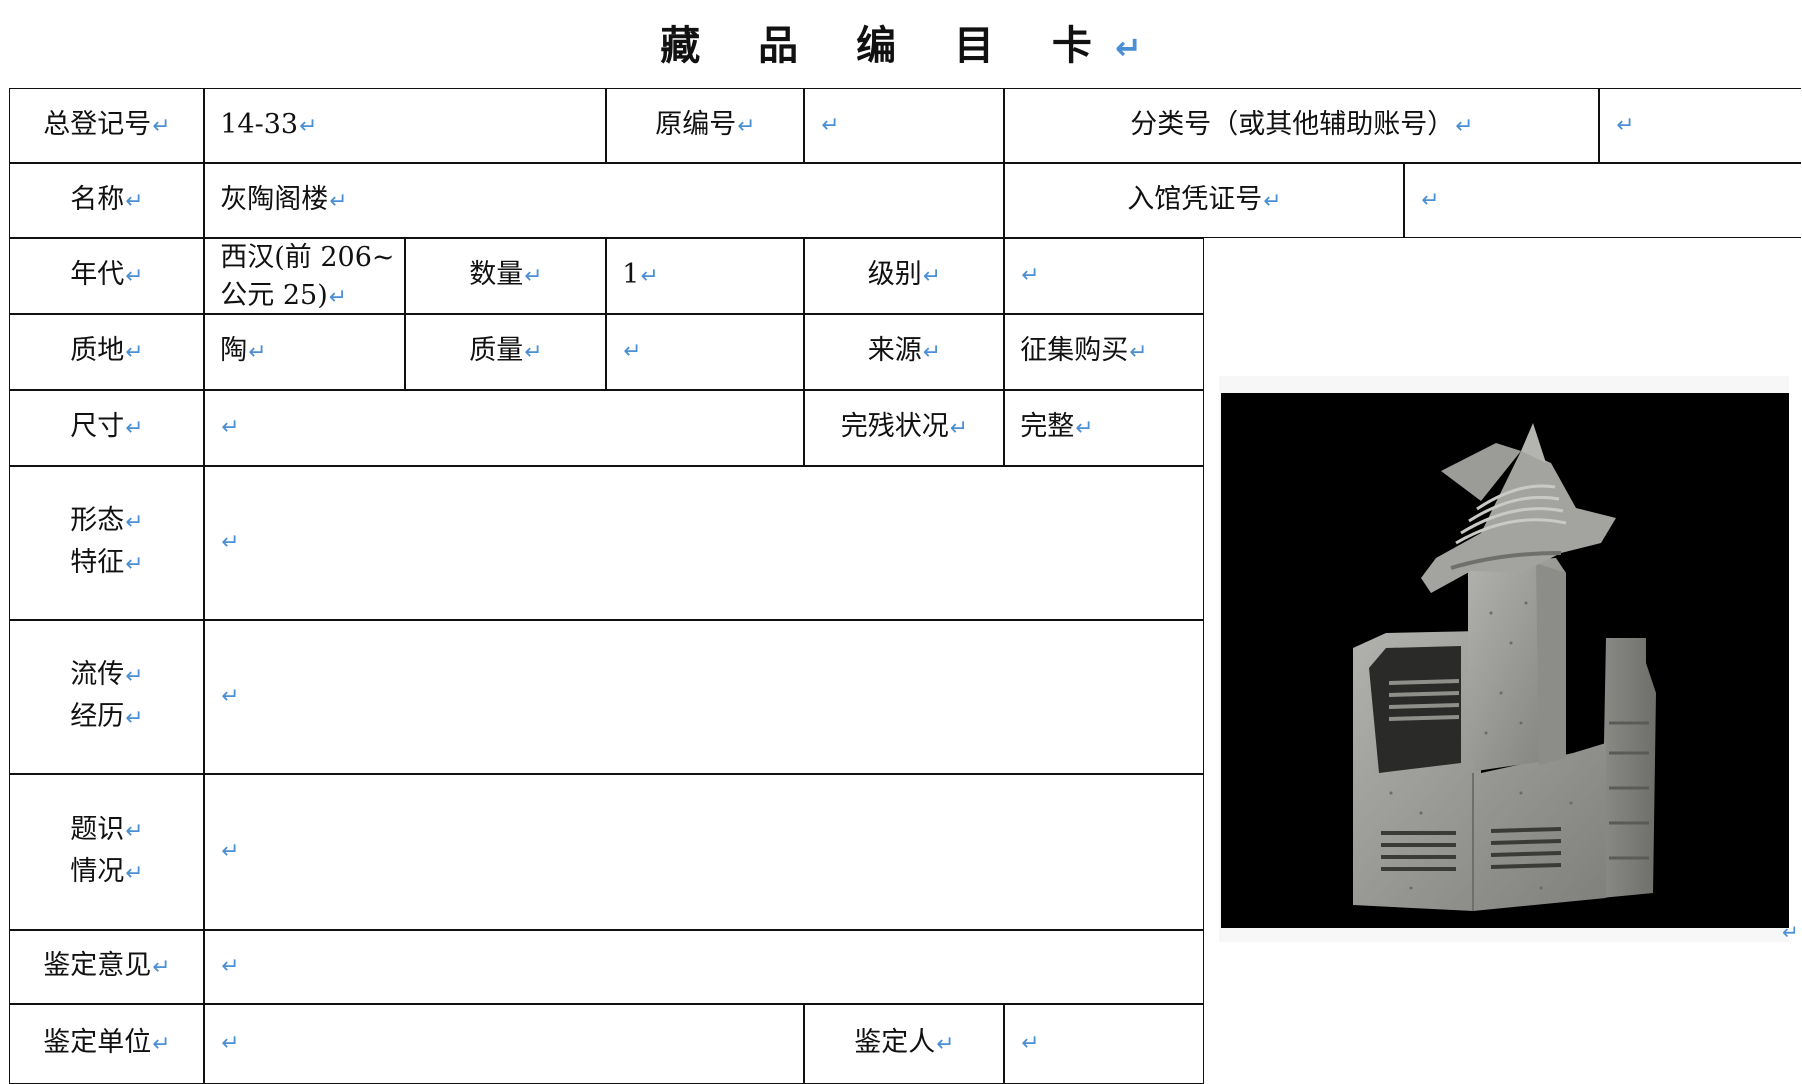 This screenshot has height=1084, width=1802. Describe the element at coordinates (894, 275) in the screenshot. I see `grade-label: 级别` at that location.